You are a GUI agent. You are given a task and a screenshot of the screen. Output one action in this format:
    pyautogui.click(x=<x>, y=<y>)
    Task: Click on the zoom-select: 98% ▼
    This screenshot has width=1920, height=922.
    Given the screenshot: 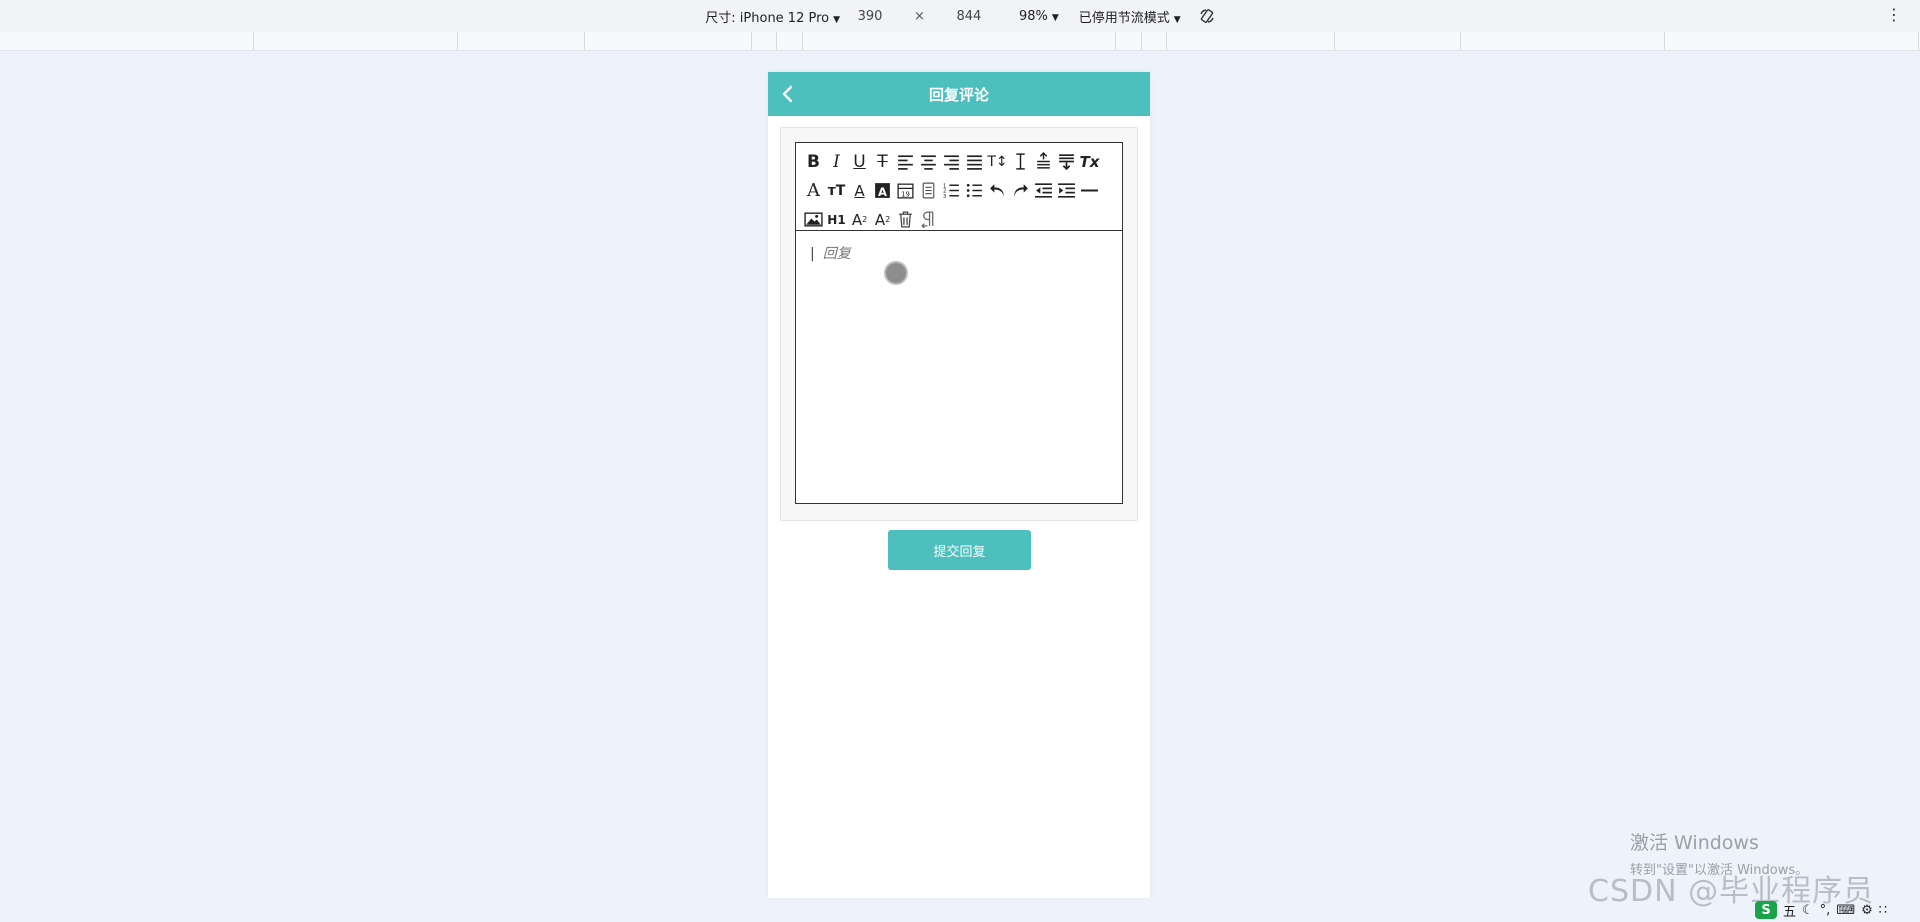 What is the action you would take?
    pyautogui.click(x=1039, y=16)
    